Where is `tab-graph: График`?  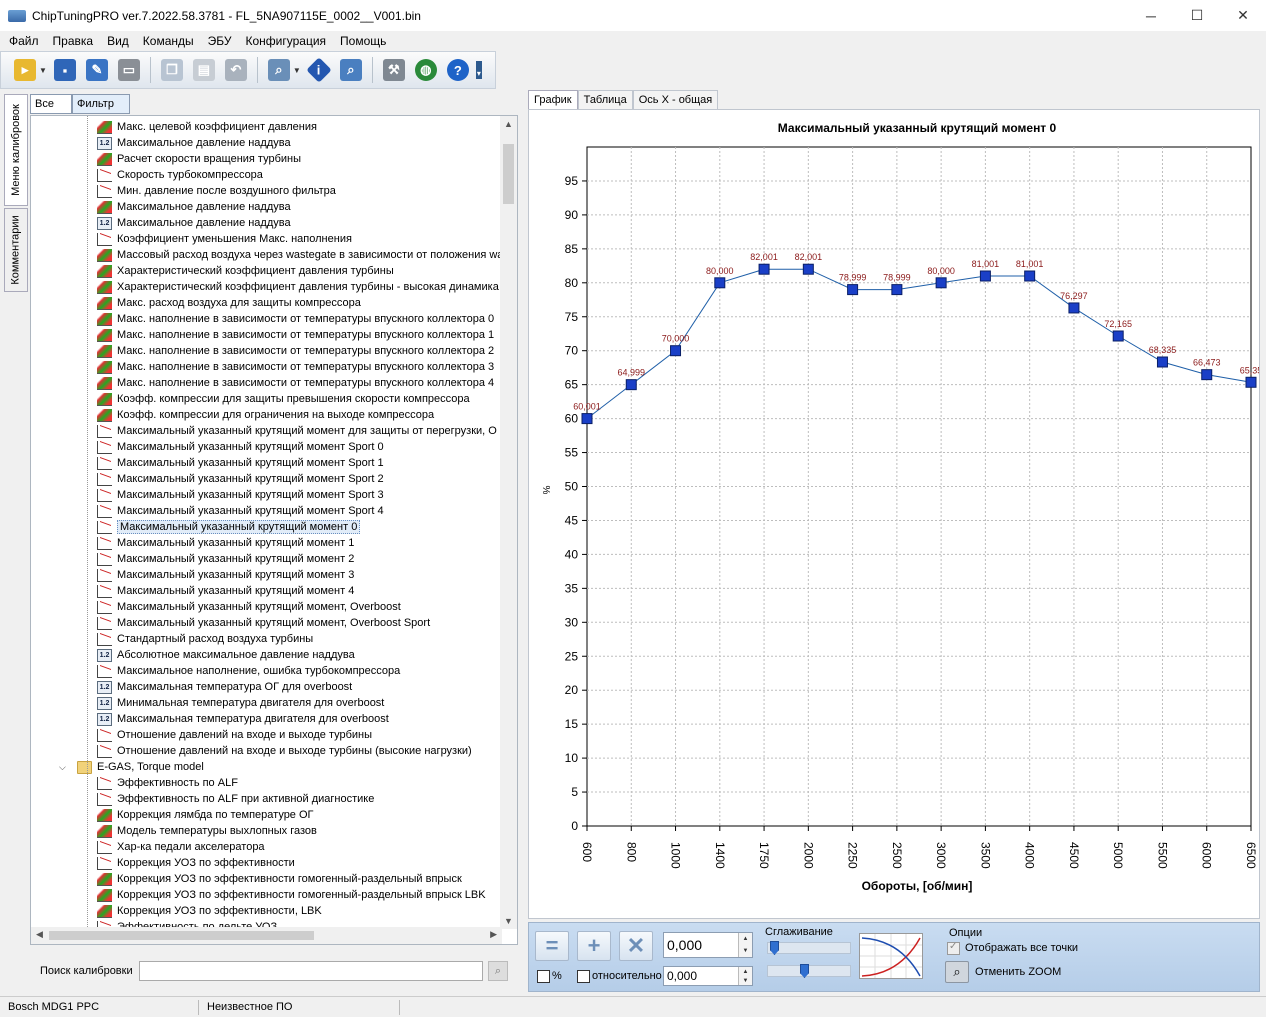 tab-graph: График is located at coordinates (553, 100).